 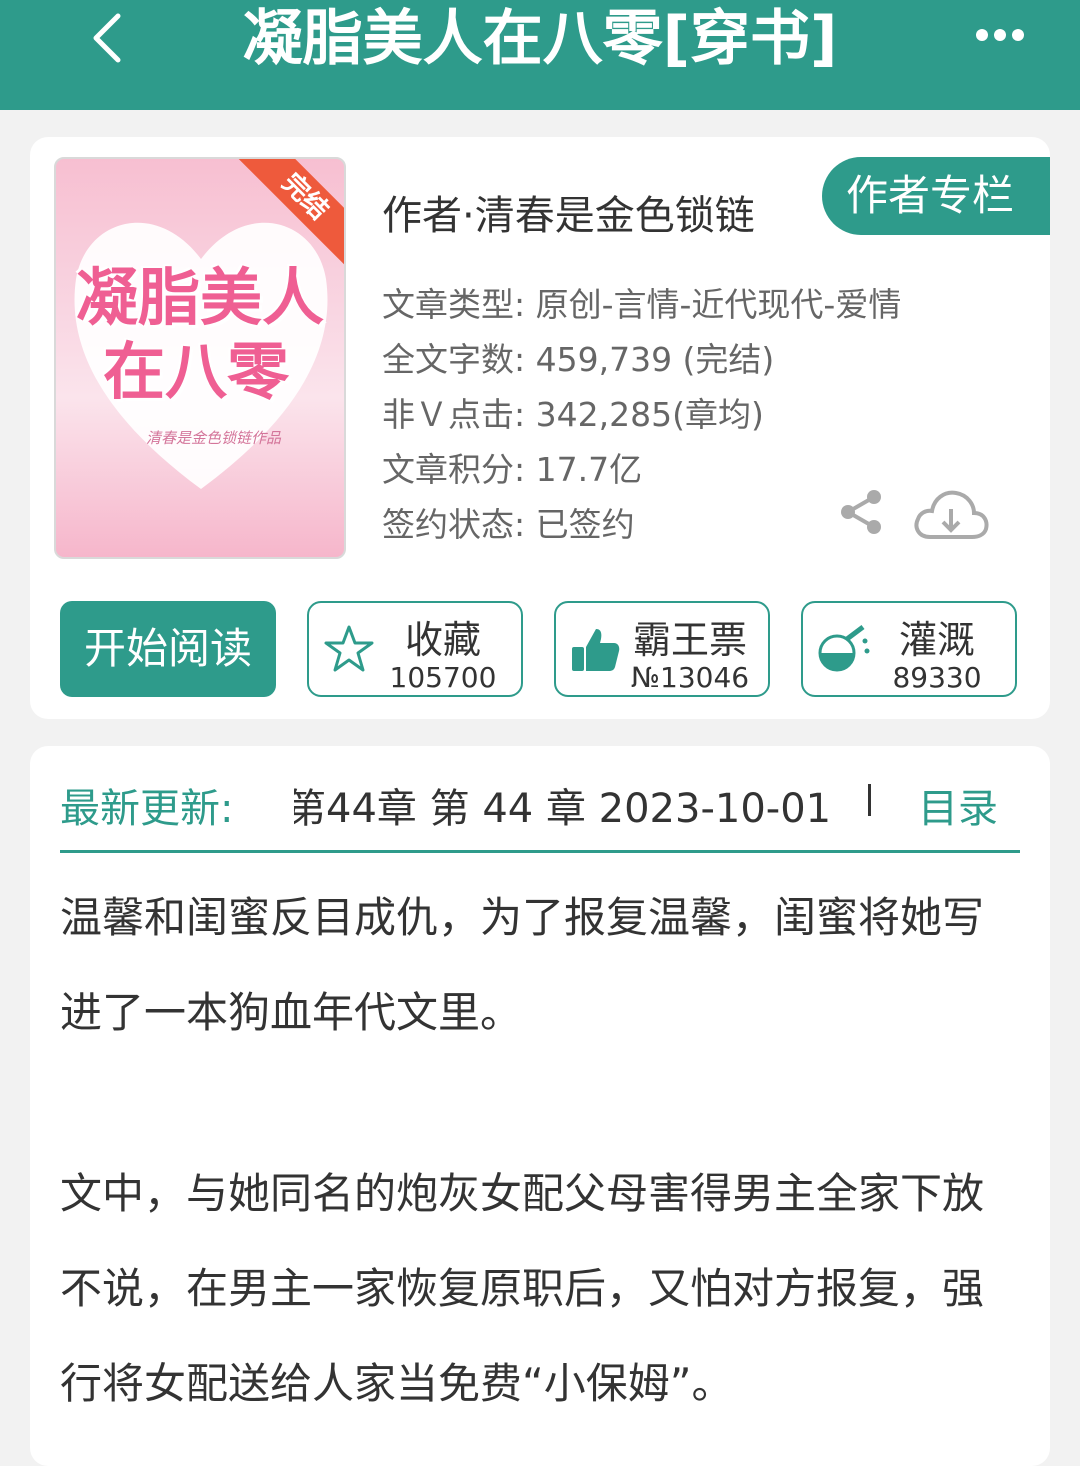 What do you see at coordinates (1000, 35) in the screenshot?
I see `more-dots-icon` at bounding box center [1000, 35].